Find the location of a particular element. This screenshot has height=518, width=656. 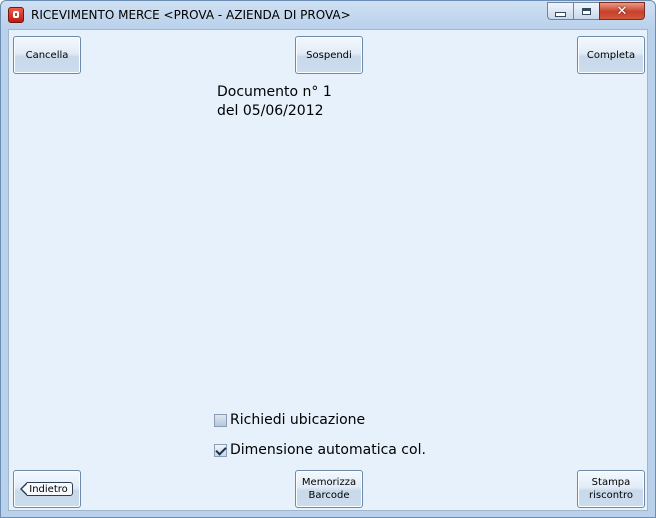

suspend-button-label: Sospendi is located at coordinates (329, 55).